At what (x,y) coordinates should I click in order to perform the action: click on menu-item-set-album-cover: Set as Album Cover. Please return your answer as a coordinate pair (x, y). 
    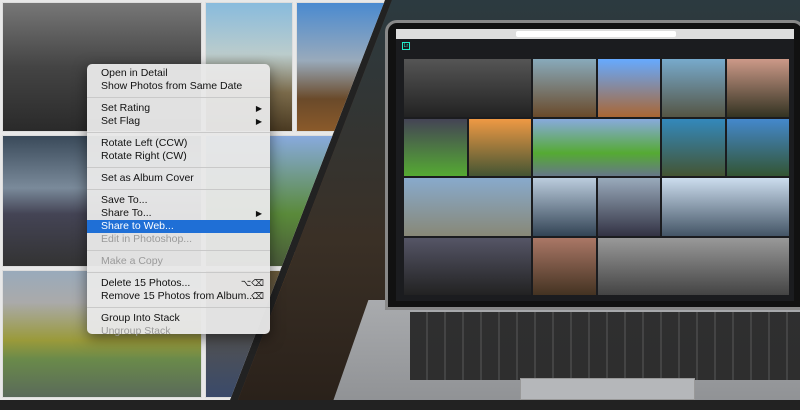
    Looking at the image, I should click on (178, 178).